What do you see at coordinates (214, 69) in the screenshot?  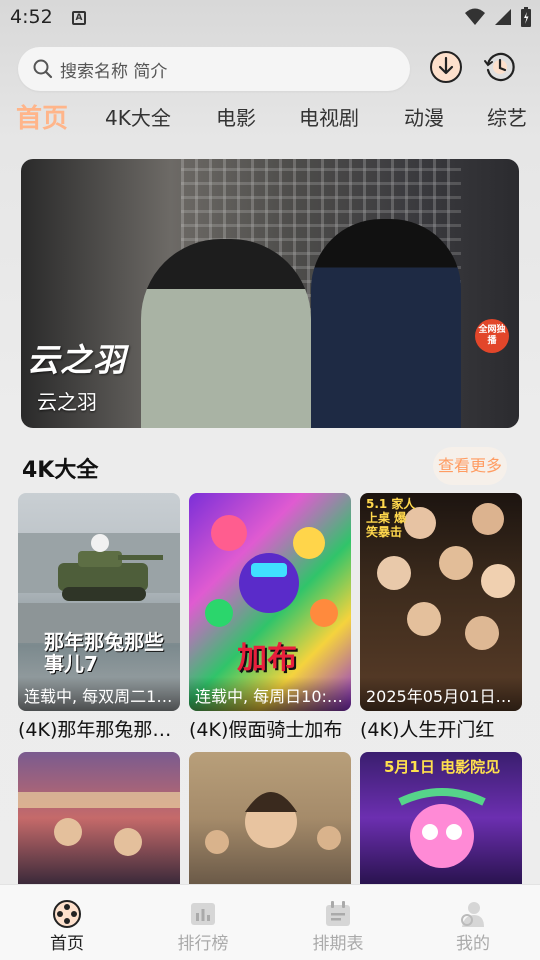 I see `search-input: 搜索名称 简介` at bounding box center [214, 69].